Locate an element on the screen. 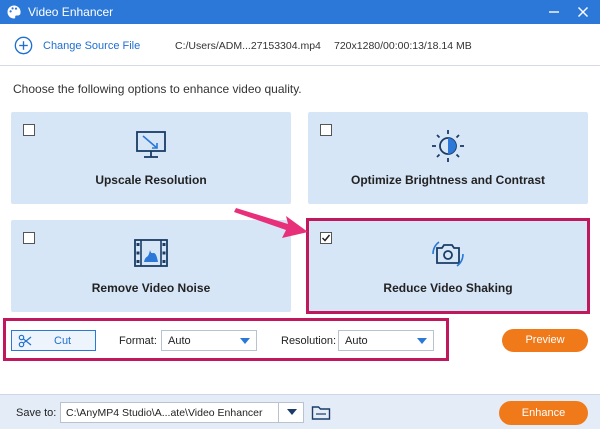  stabilize-camera-icon is located at coordinates (448, 254).